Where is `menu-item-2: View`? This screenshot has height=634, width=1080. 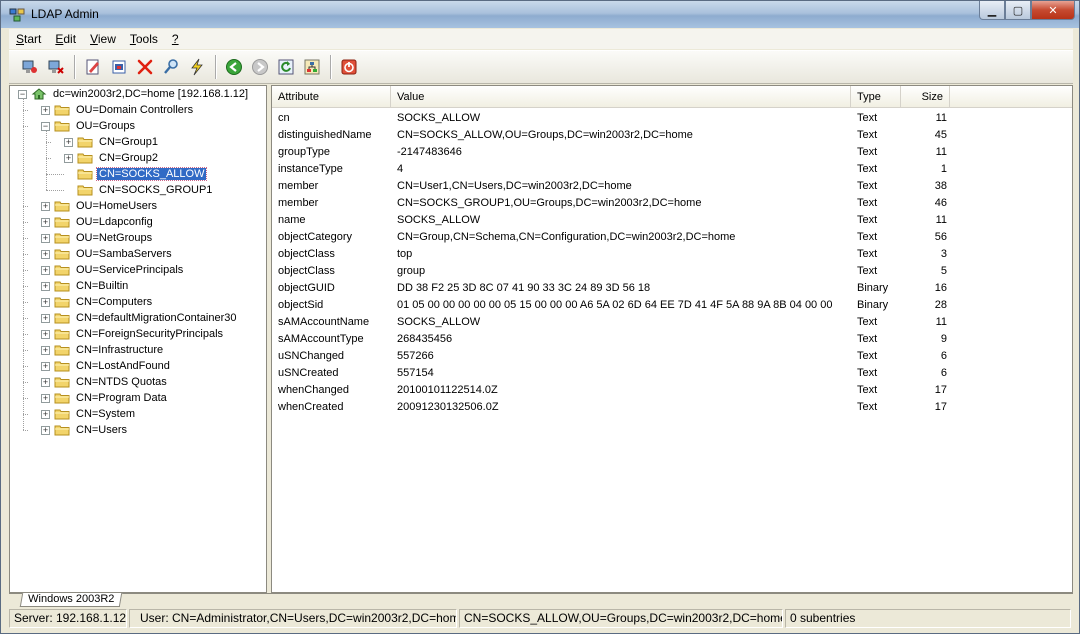 menu-item-2: View is located at coordinates (103, 39).